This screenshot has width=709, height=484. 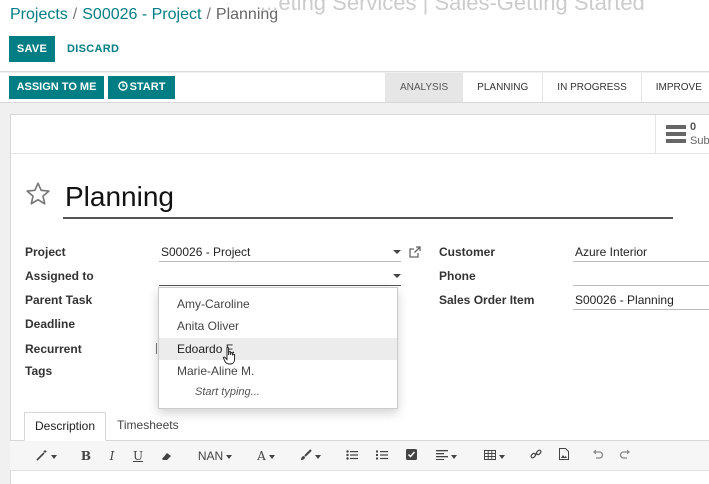 I want to click on subtasks-smart-button: 0 Sub, so click(x=682, y=134).